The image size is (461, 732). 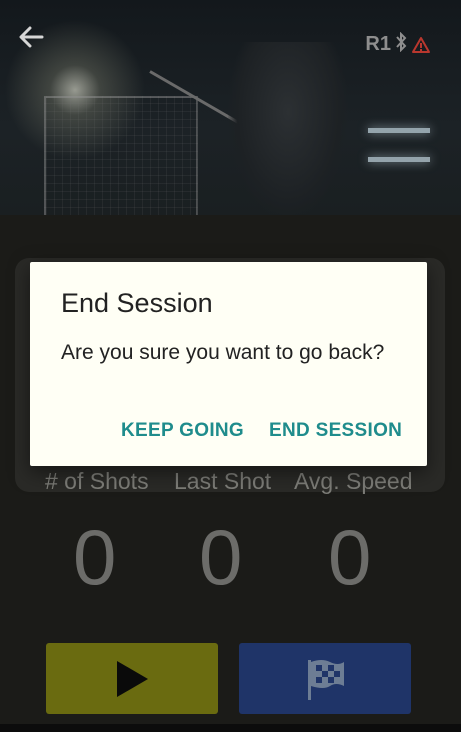 I want to click on shots-label: # of Shots, so click(x=97, y=481).